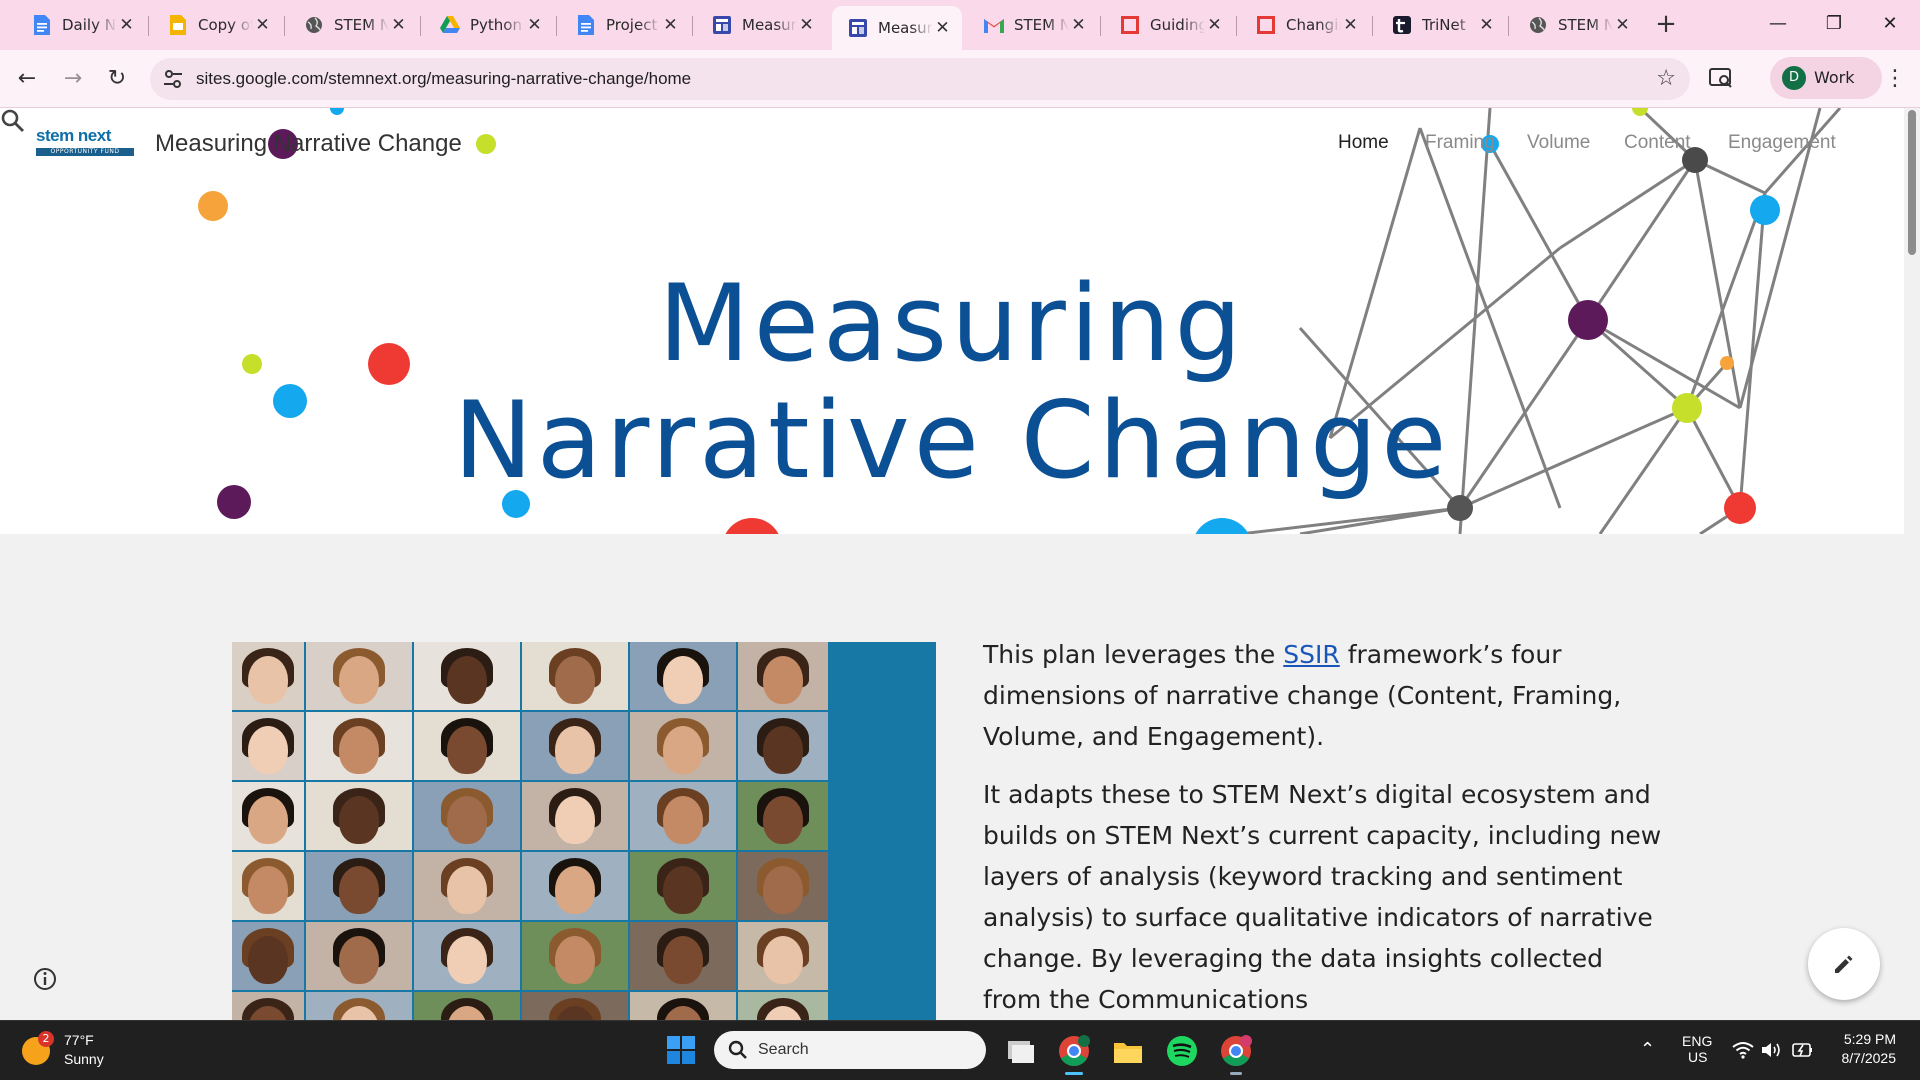  Describe the element at coordinates (117, 79) in the screenshot. I see `reload-button: ↻` at that location.